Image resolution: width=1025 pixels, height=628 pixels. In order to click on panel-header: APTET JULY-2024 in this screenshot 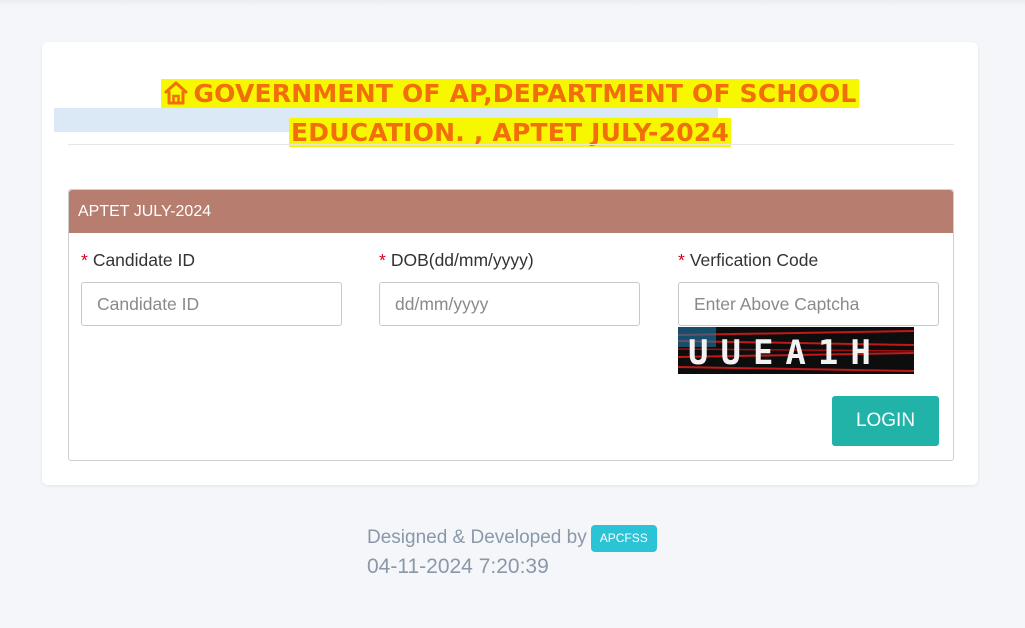, I will do `click(511, 211)`.